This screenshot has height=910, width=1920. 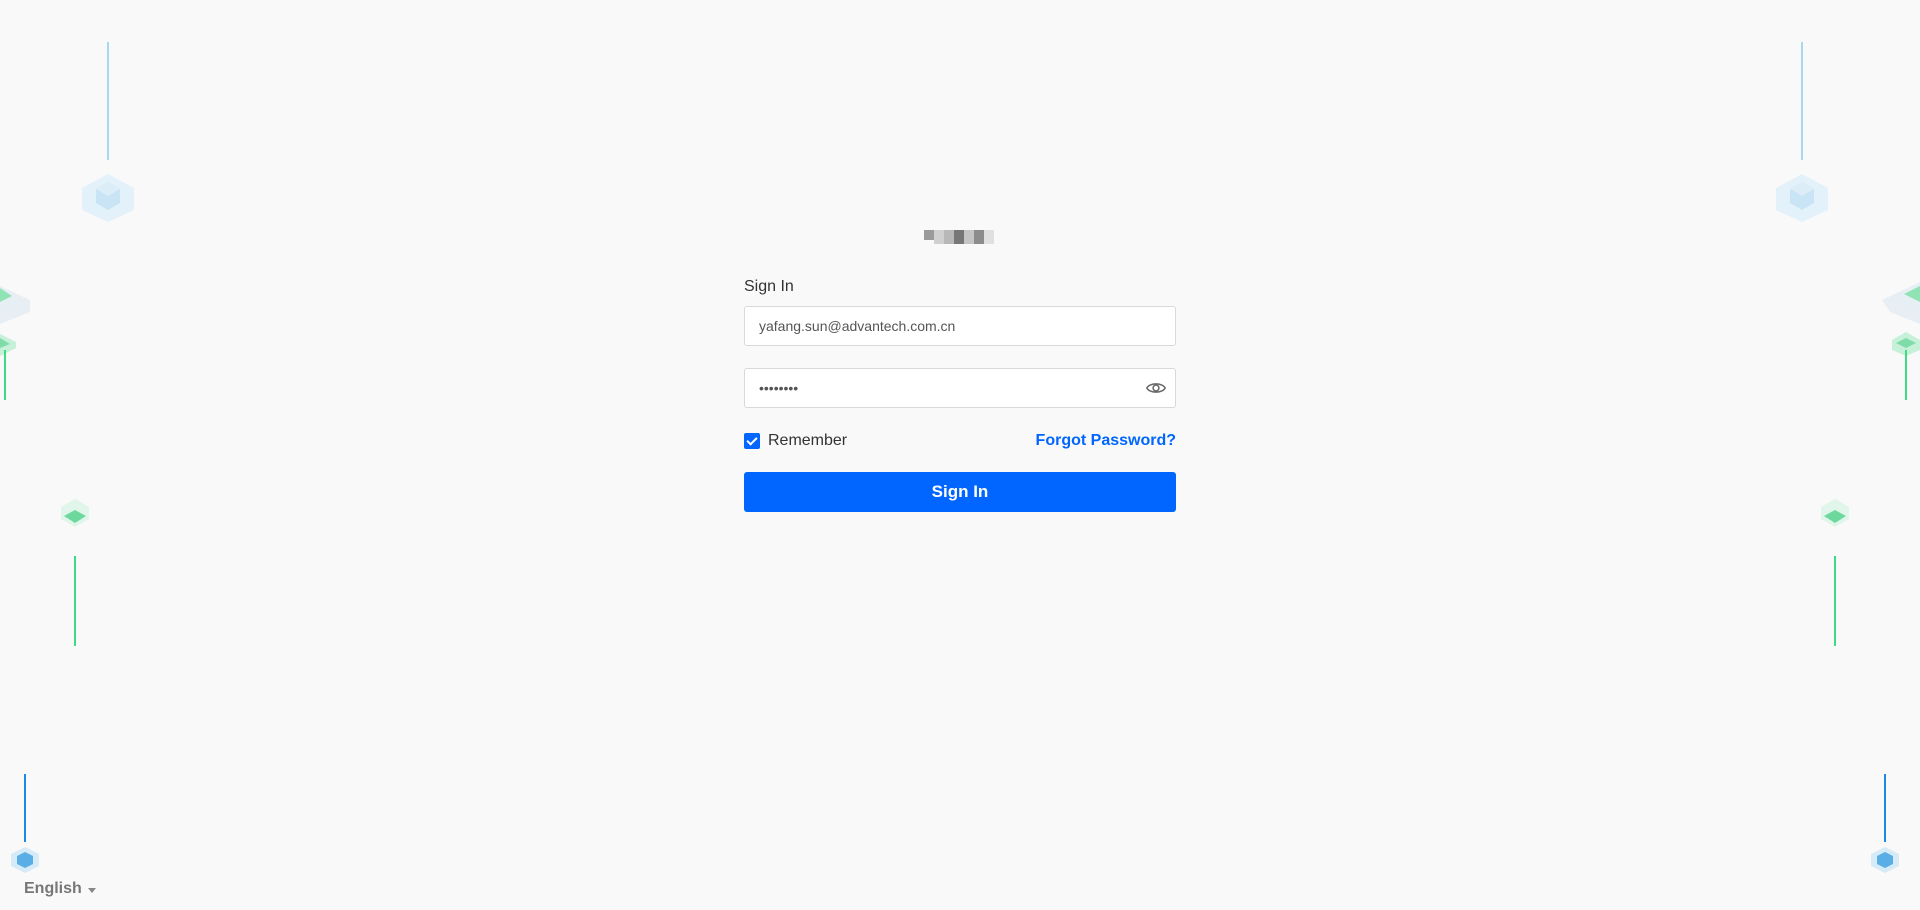 I want to click on password-value: ••••••••, so click(x=779, y=388).